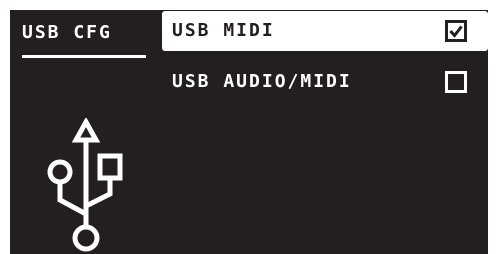 The height and width of the screenshot is (254, 498). What do you see at coordinates (85, 185) in the screenshot?
I see `usb-icon` at bounding box center [85, 185].